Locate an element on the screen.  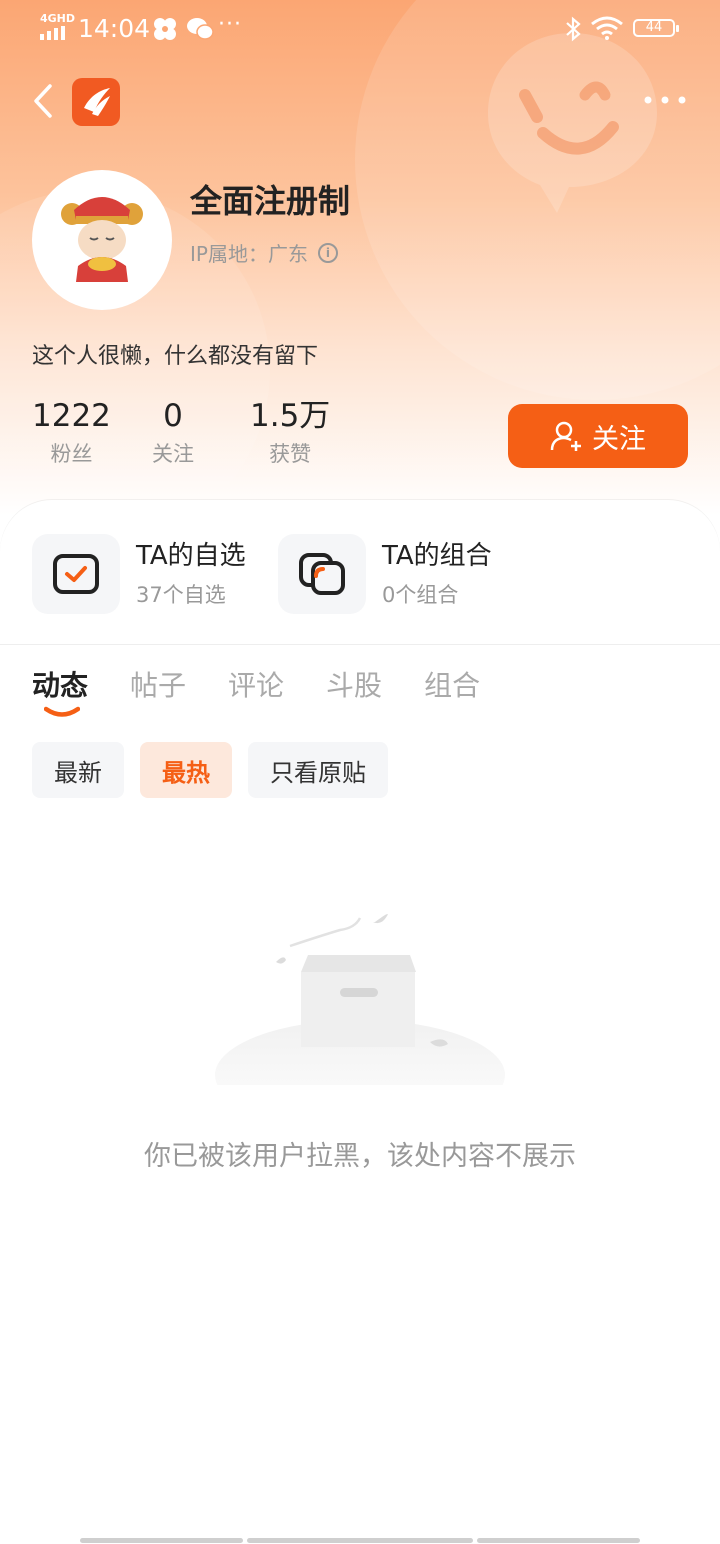
username: 全面注册制 is located at coordinates (270, 201).